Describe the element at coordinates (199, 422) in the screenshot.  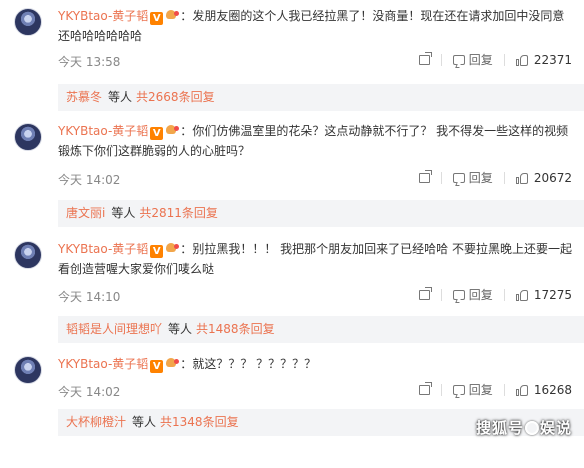
I see `reply-total-link: 共1348条回复` at that location.